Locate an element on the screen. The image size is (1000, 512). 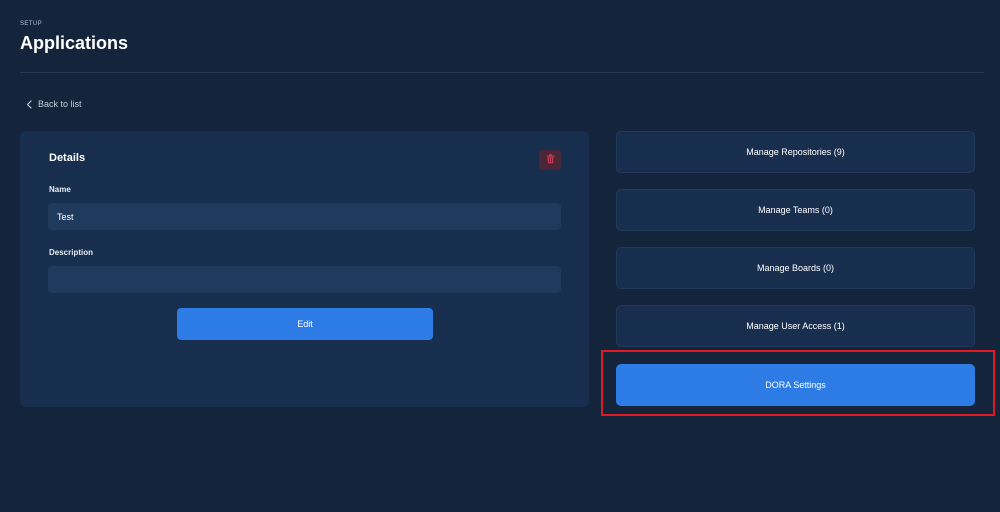
manage-repositories-button: Manage Repositories (9) is located at coordinates (795, 152).